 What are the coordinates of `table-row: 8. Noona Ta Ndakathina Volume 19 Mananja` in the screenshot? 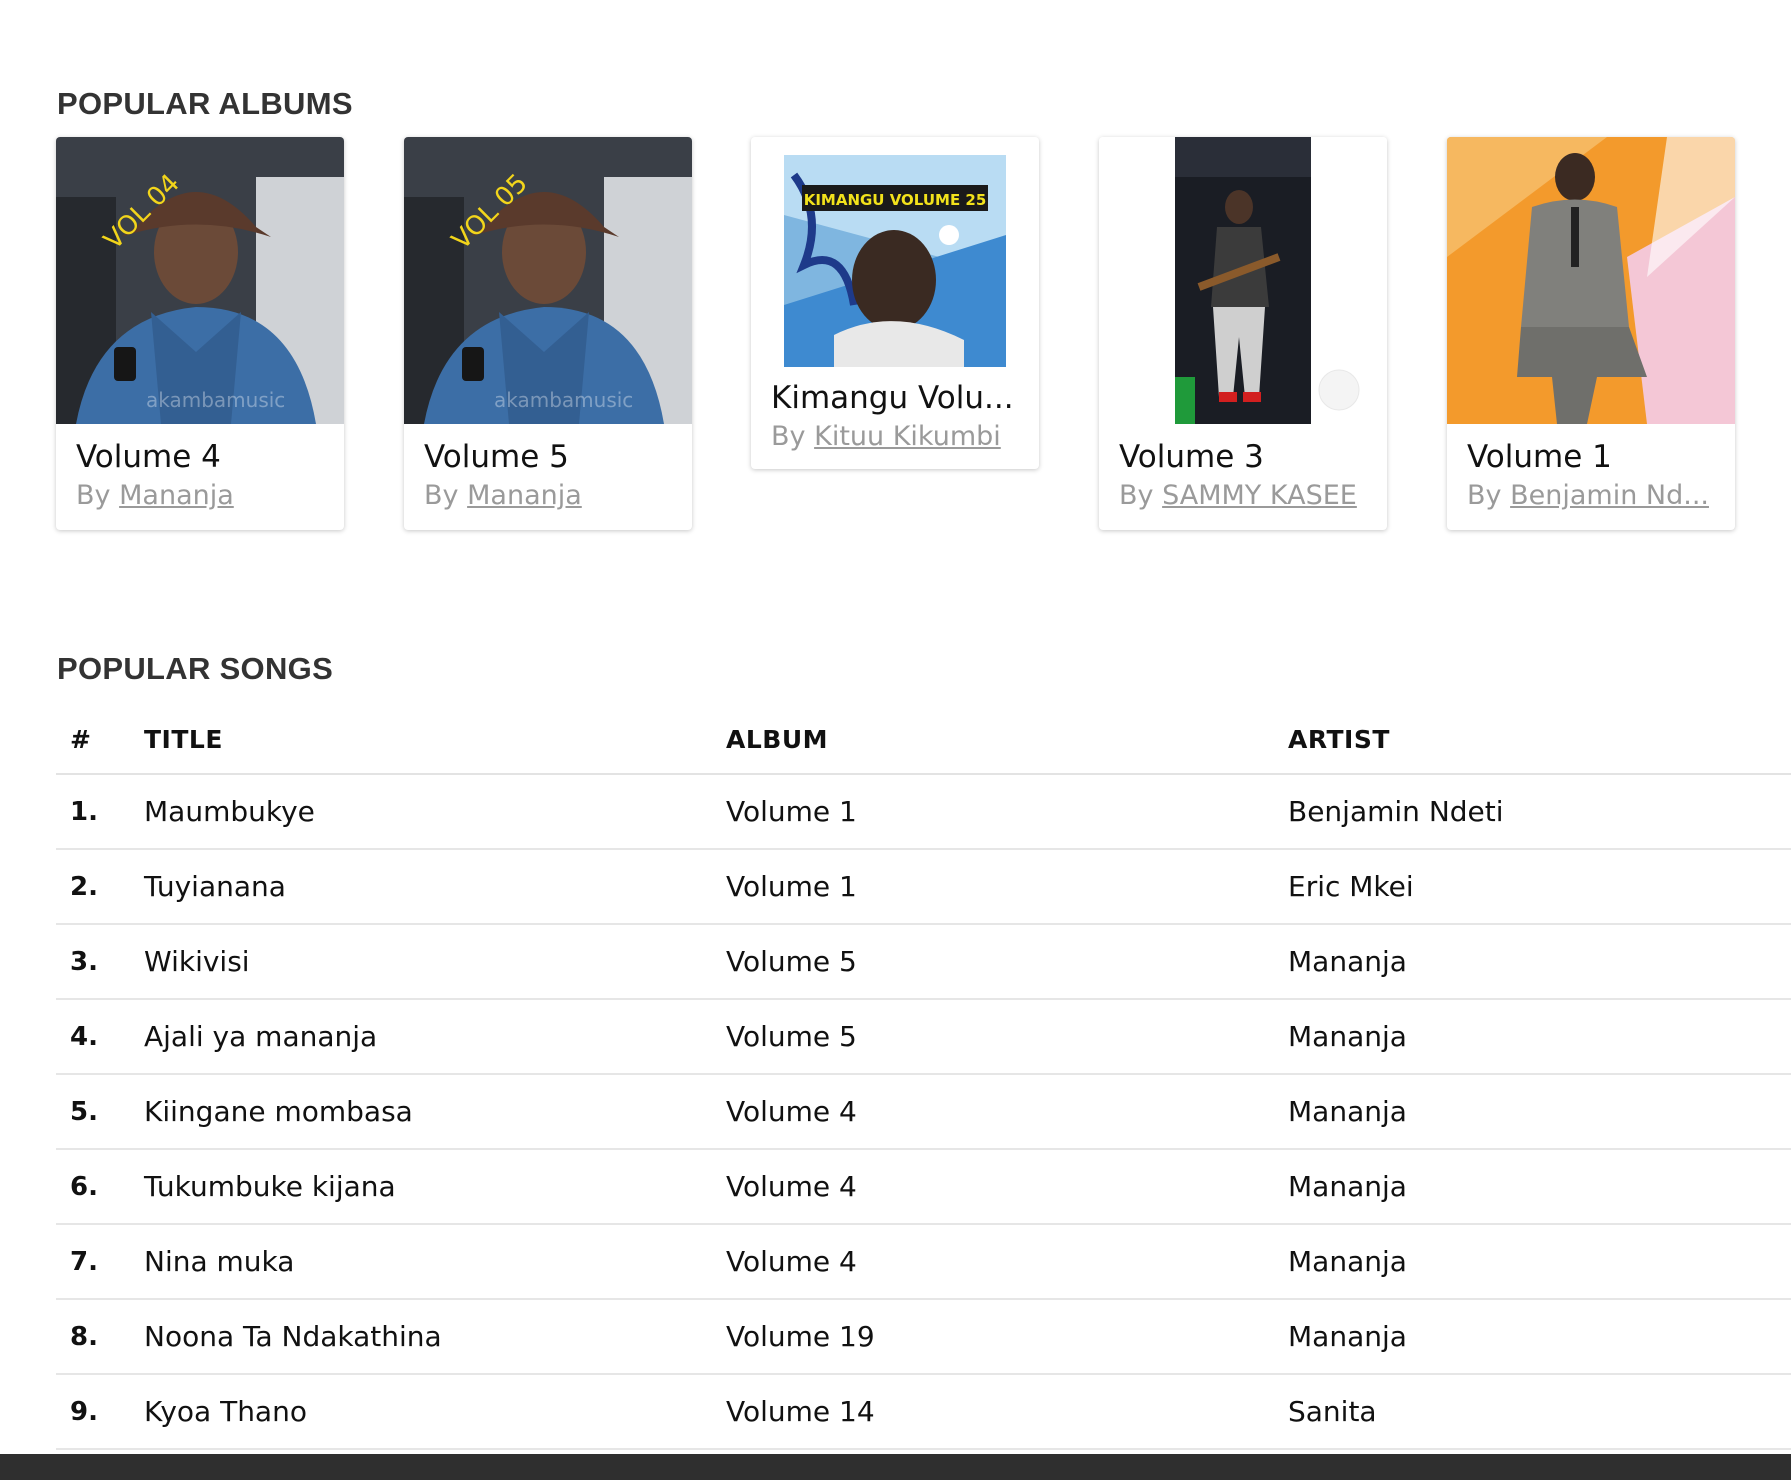 It's located at (923, 1337).